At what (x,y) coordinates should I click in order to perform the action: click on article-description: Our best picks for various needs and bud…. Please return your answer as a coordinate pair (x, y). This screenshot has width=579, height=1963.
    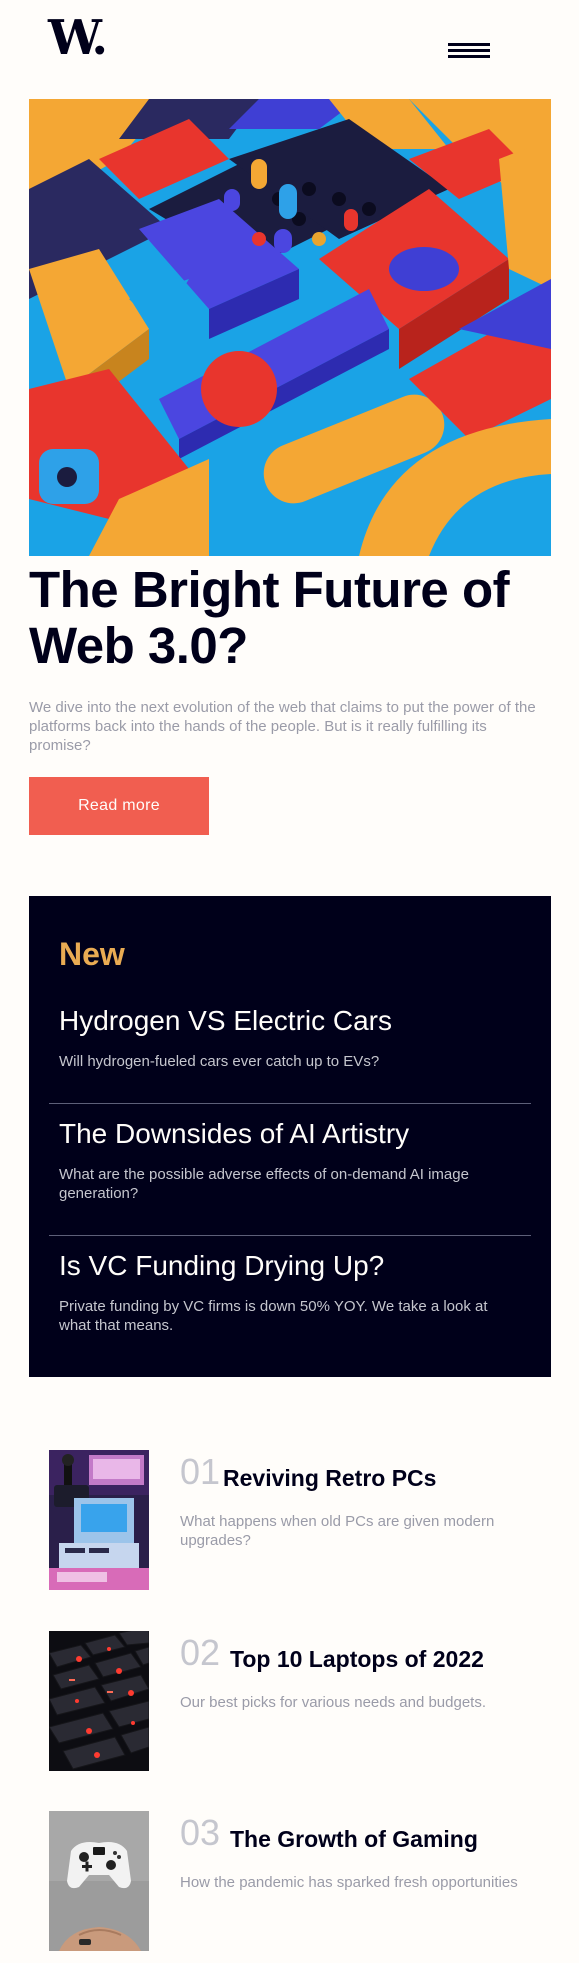
    Looking at the image, I should click on (333, 1702).